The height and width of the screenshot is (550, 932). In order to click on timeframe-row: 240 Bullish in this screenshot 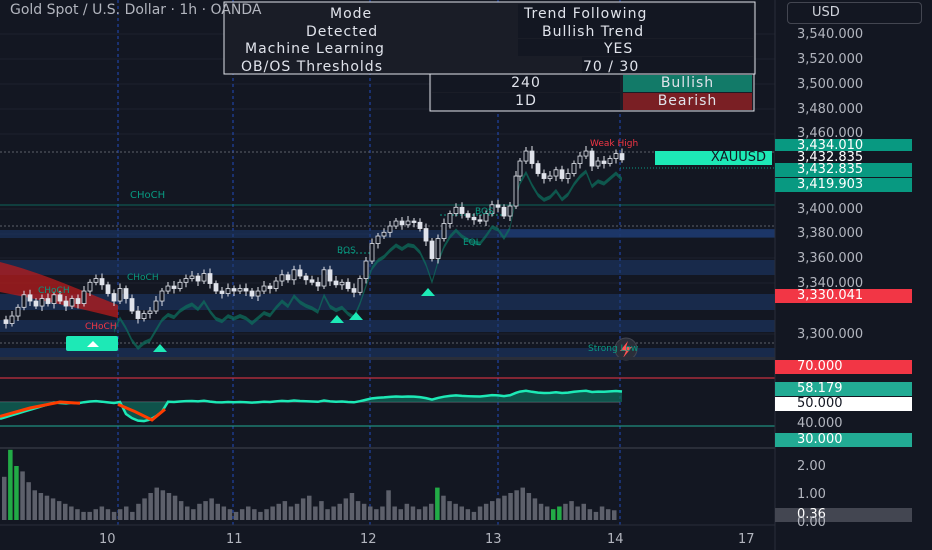, I will do `click(592, 84)`.